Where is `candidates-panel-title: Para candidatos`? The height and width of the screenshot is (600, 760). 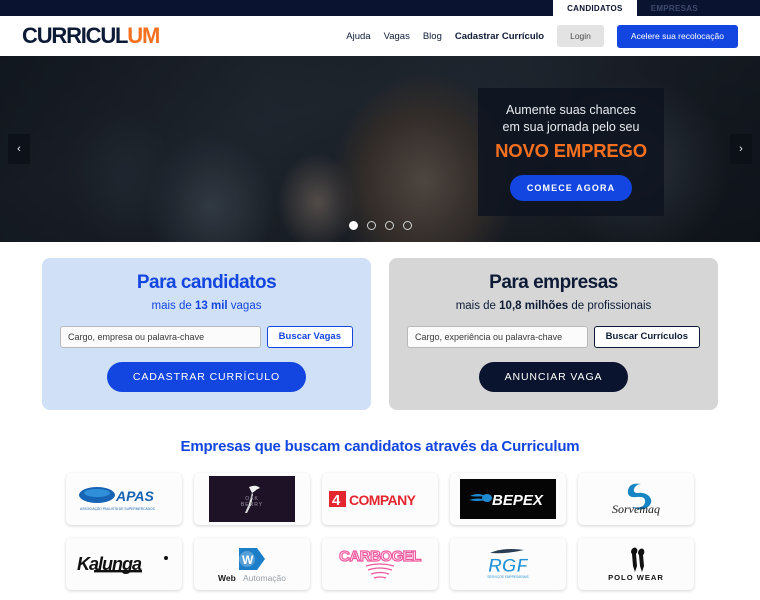 candidates-panel-title: Para candidatos is located at coordinates (206, 282).